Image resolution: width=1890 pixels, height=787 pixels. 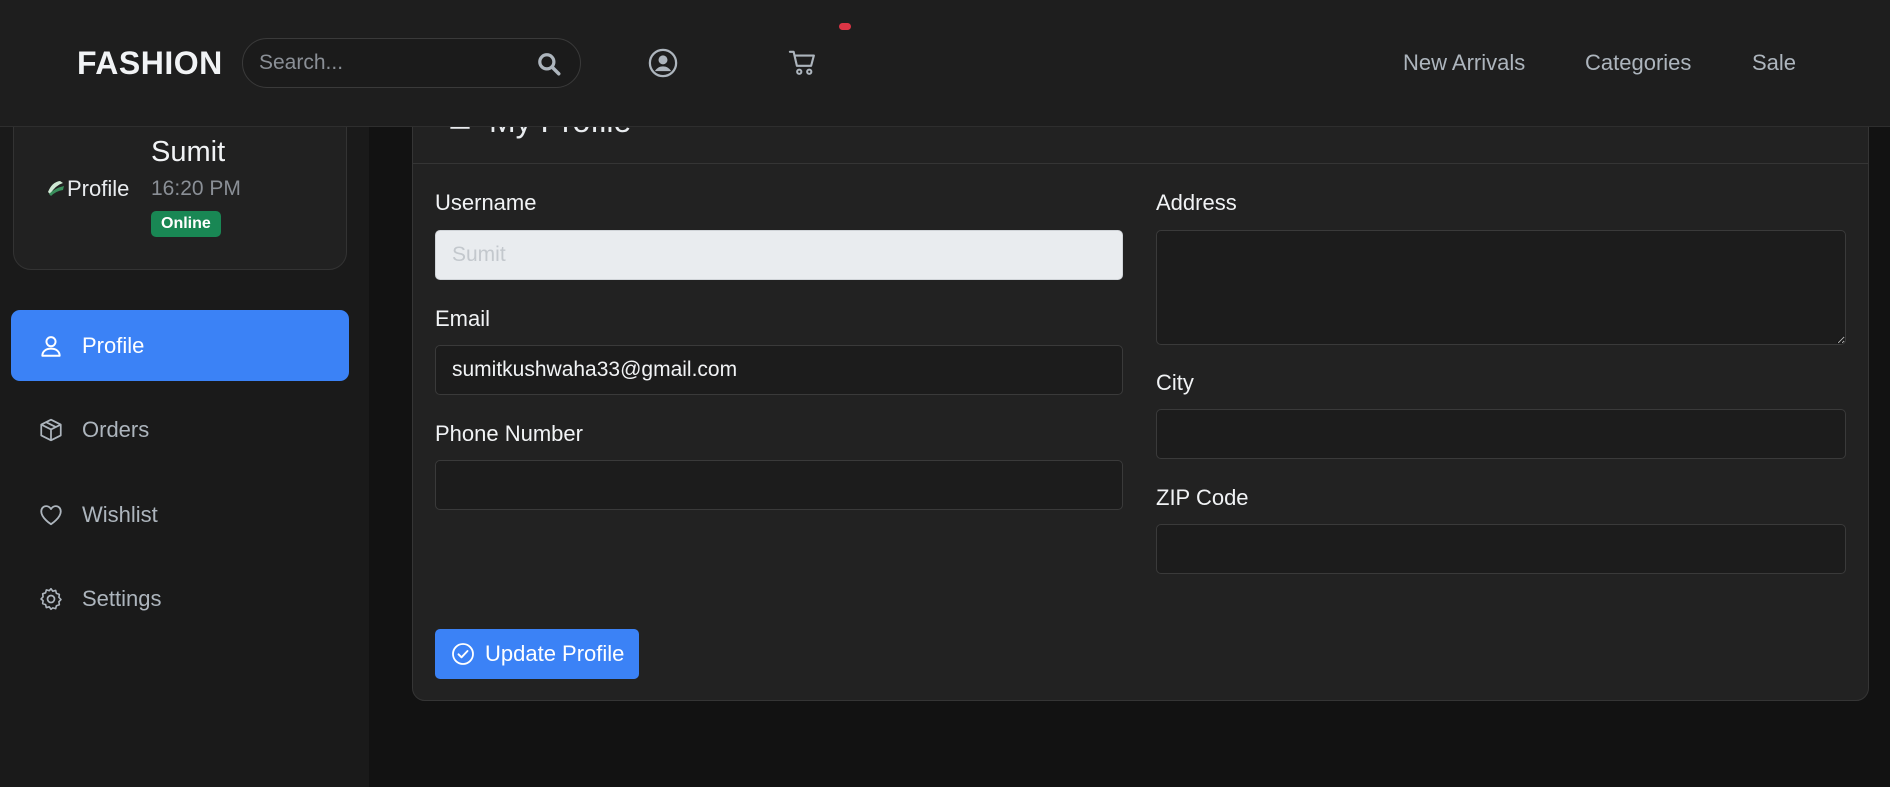 I want to click on zip-label: ZIP Code, so click(x=1202, y=497).